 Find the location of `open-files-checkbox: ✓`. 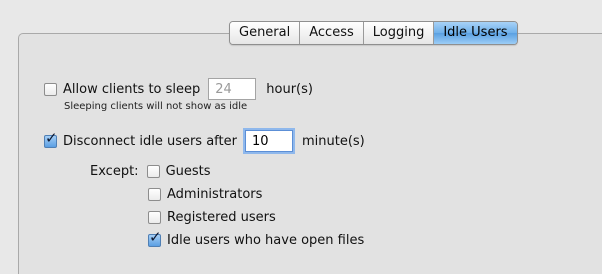

open-files-checkbox: ✓ is located at coordinates (155, 238).